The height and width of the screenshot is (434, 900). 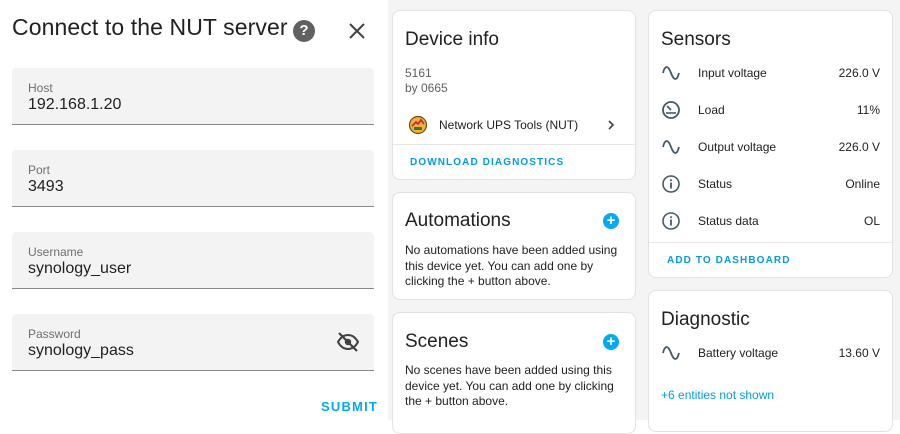 I want to click on device-manufacturer: by 0665, so click(x=426, y=88).